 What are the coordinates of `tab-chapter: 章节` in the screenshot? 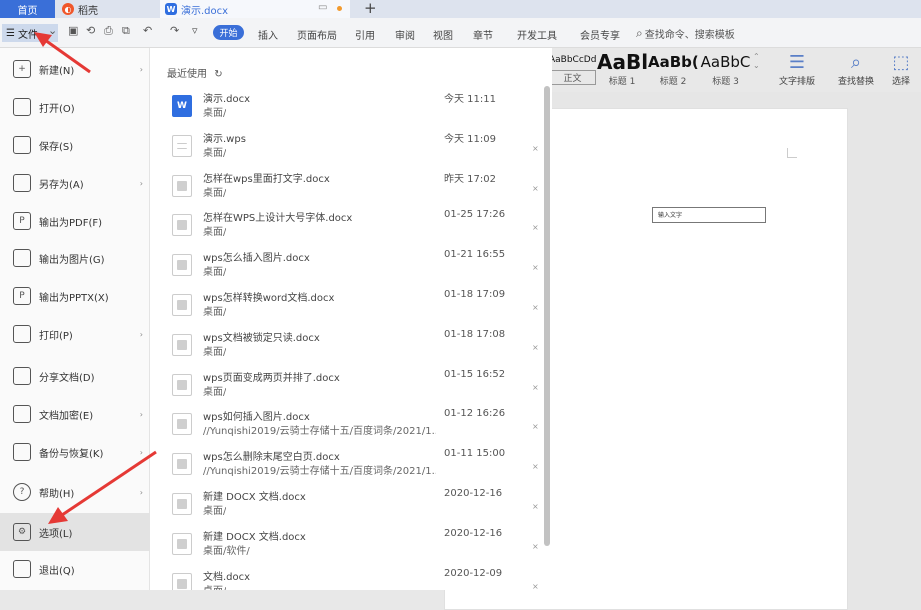 It's located at (483, 34).